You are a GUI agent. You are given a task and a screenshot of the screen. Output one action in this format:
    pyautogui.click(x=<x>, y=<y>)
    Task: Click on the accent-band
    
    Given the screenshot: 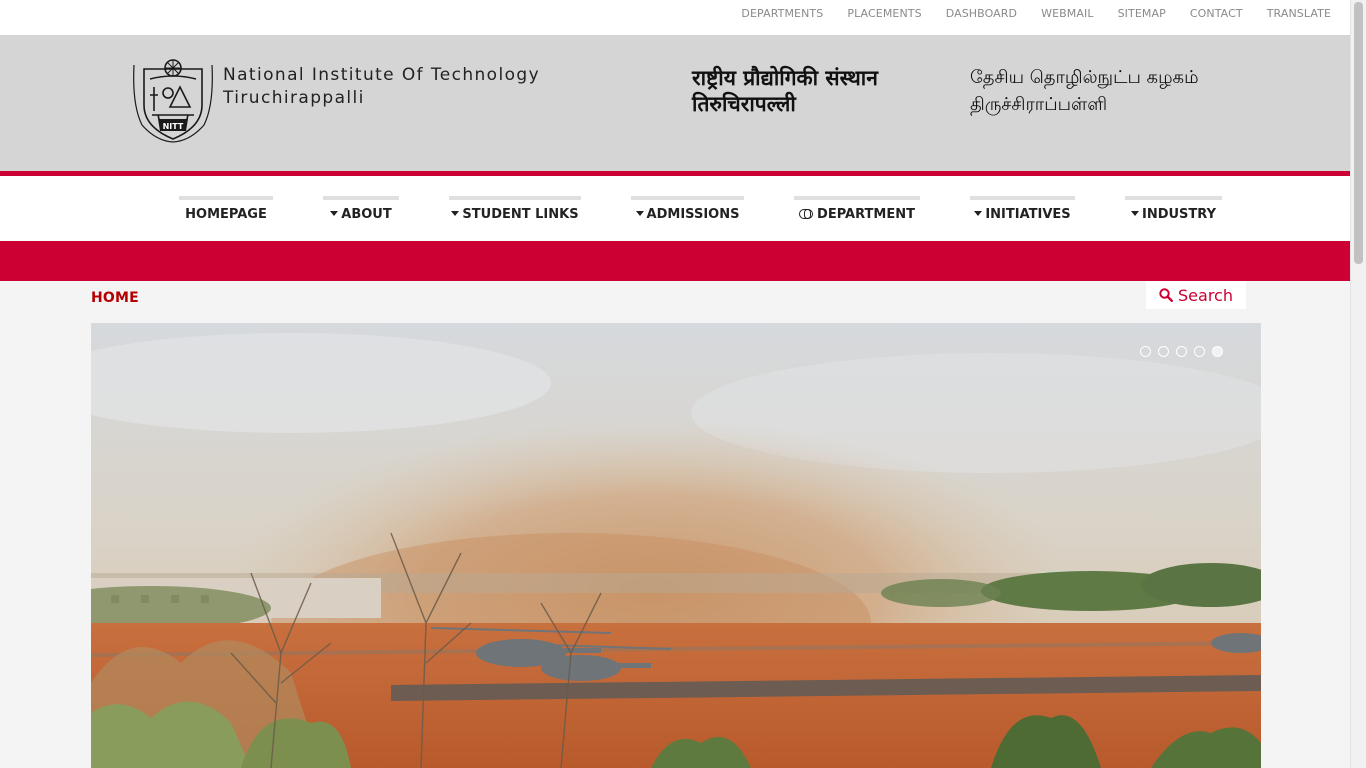 What is the action you would take?
    pyautogui.click(x=675, y=261)
    